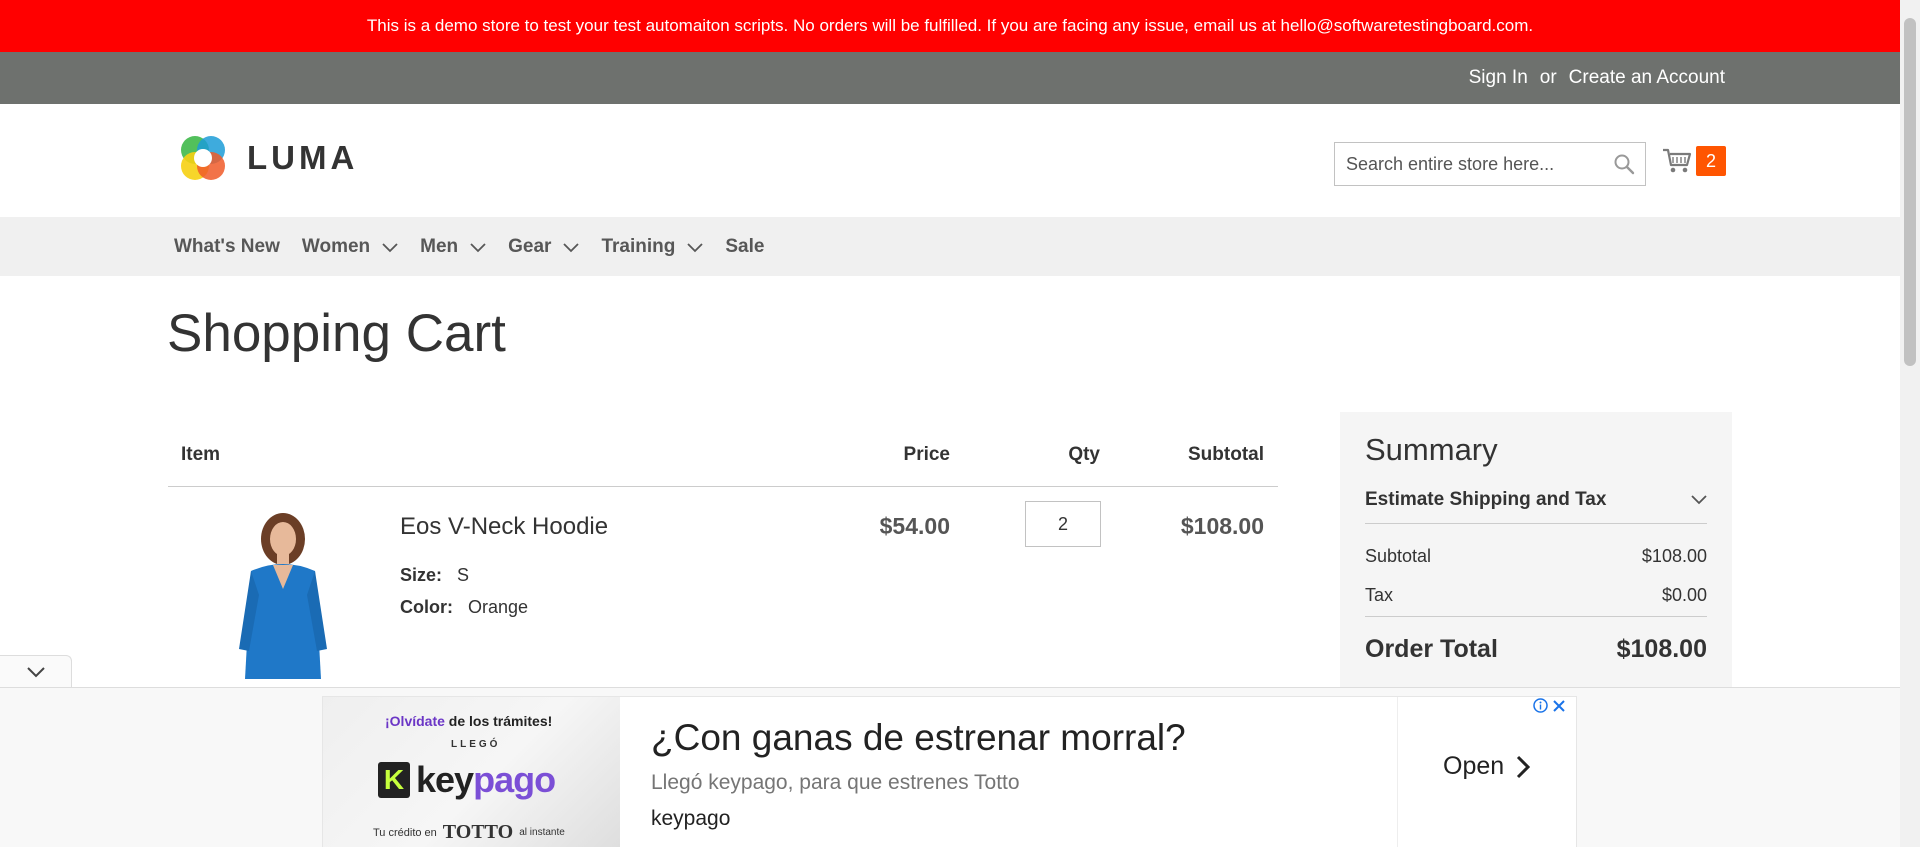 The image size is (1920, 847). Describe the element at coordinates (950, 246) in the screenshot. I see `main-navigation: What's New Women Men Gear Training Sale` at that location.